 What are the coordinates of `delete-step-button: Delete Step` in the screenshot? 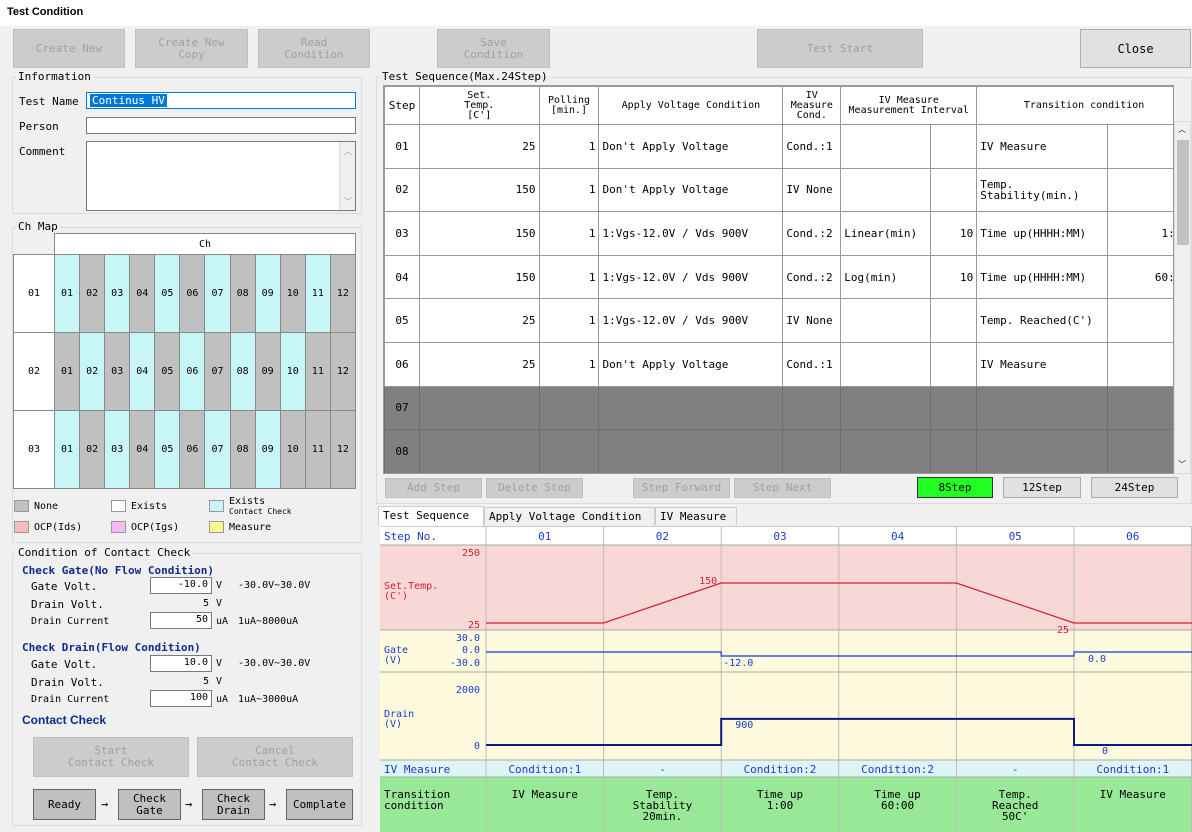 It's located at (534, 488).